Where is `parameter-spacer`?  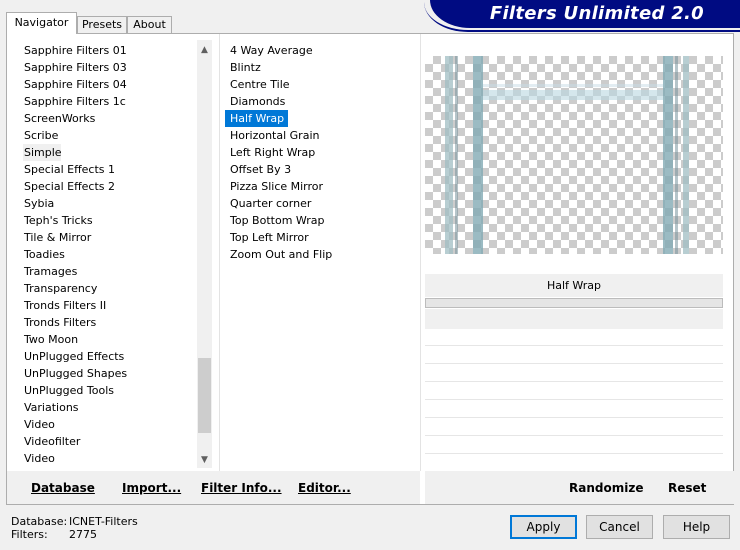
parameter-spacer is located at coordinates (574, 319).